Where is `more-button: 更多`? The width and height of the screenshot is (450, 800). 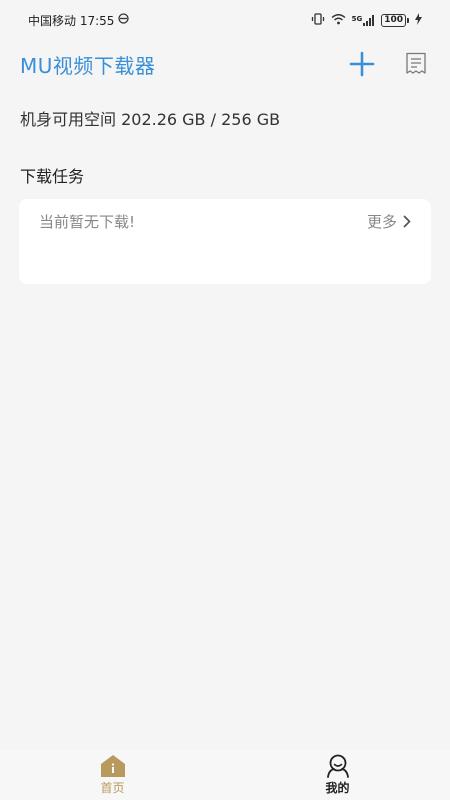 more-button: 更多 is located at coordinates (389, 221).